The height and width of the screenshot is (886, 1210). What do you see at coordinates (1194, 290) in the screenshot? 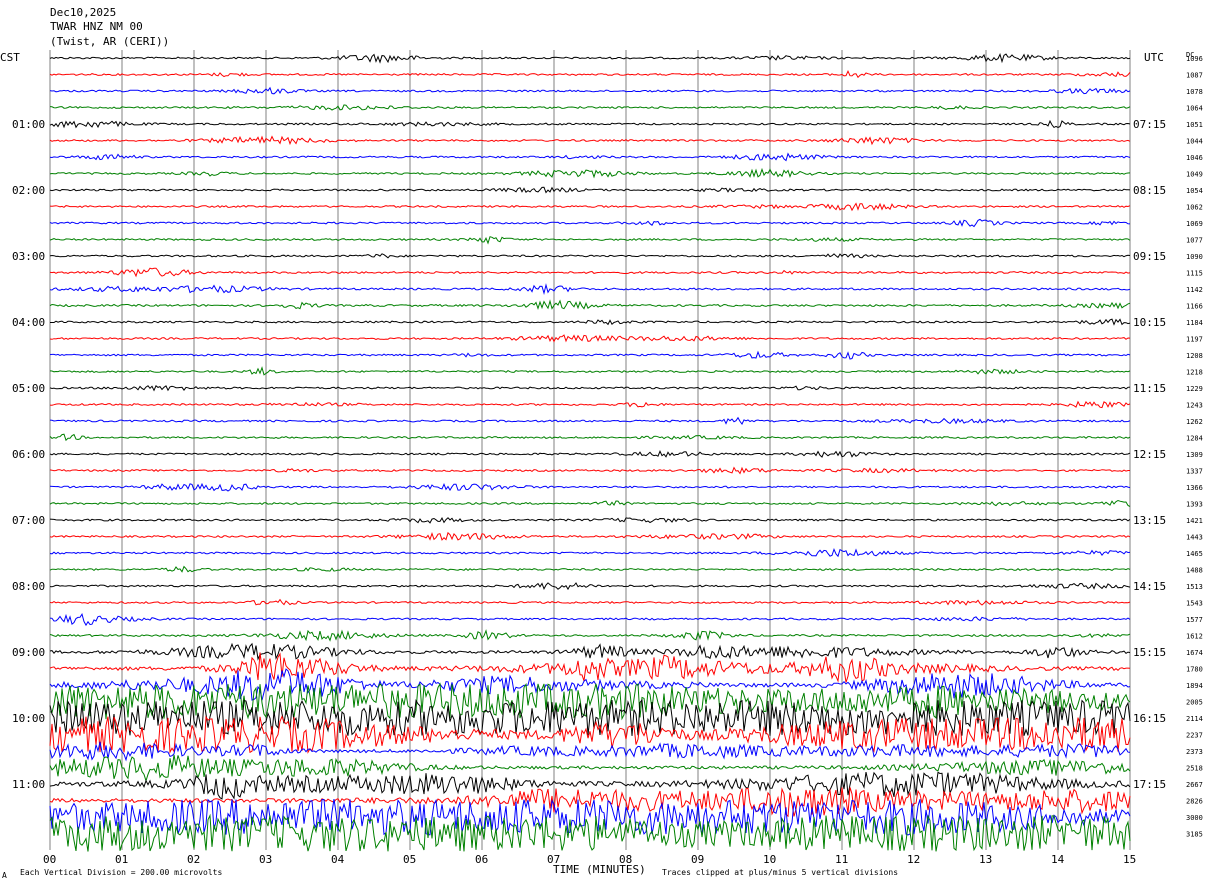
I see `dc-offset-label: 1142` at bounding box center [1194, 290].